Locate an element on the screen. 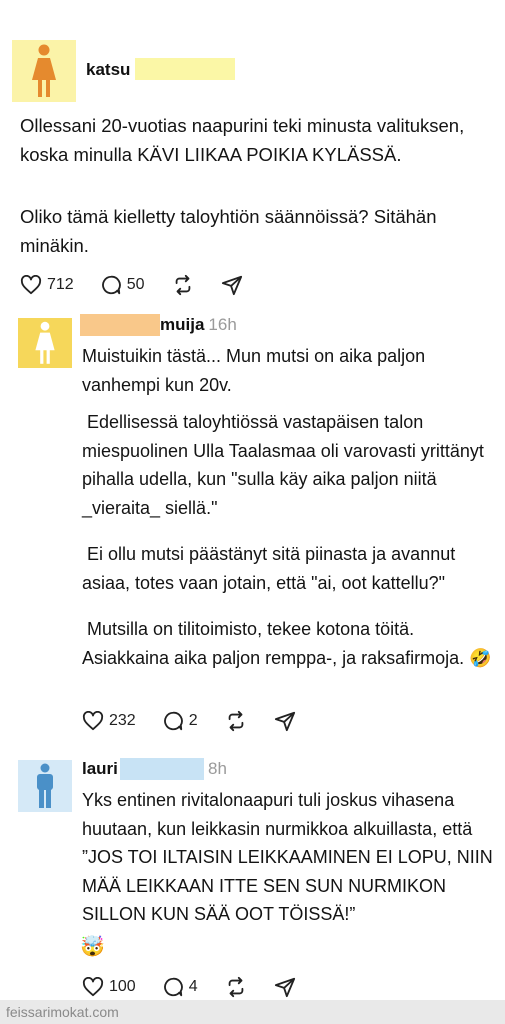  like-count: 232 is located at coordinates (122, 720).